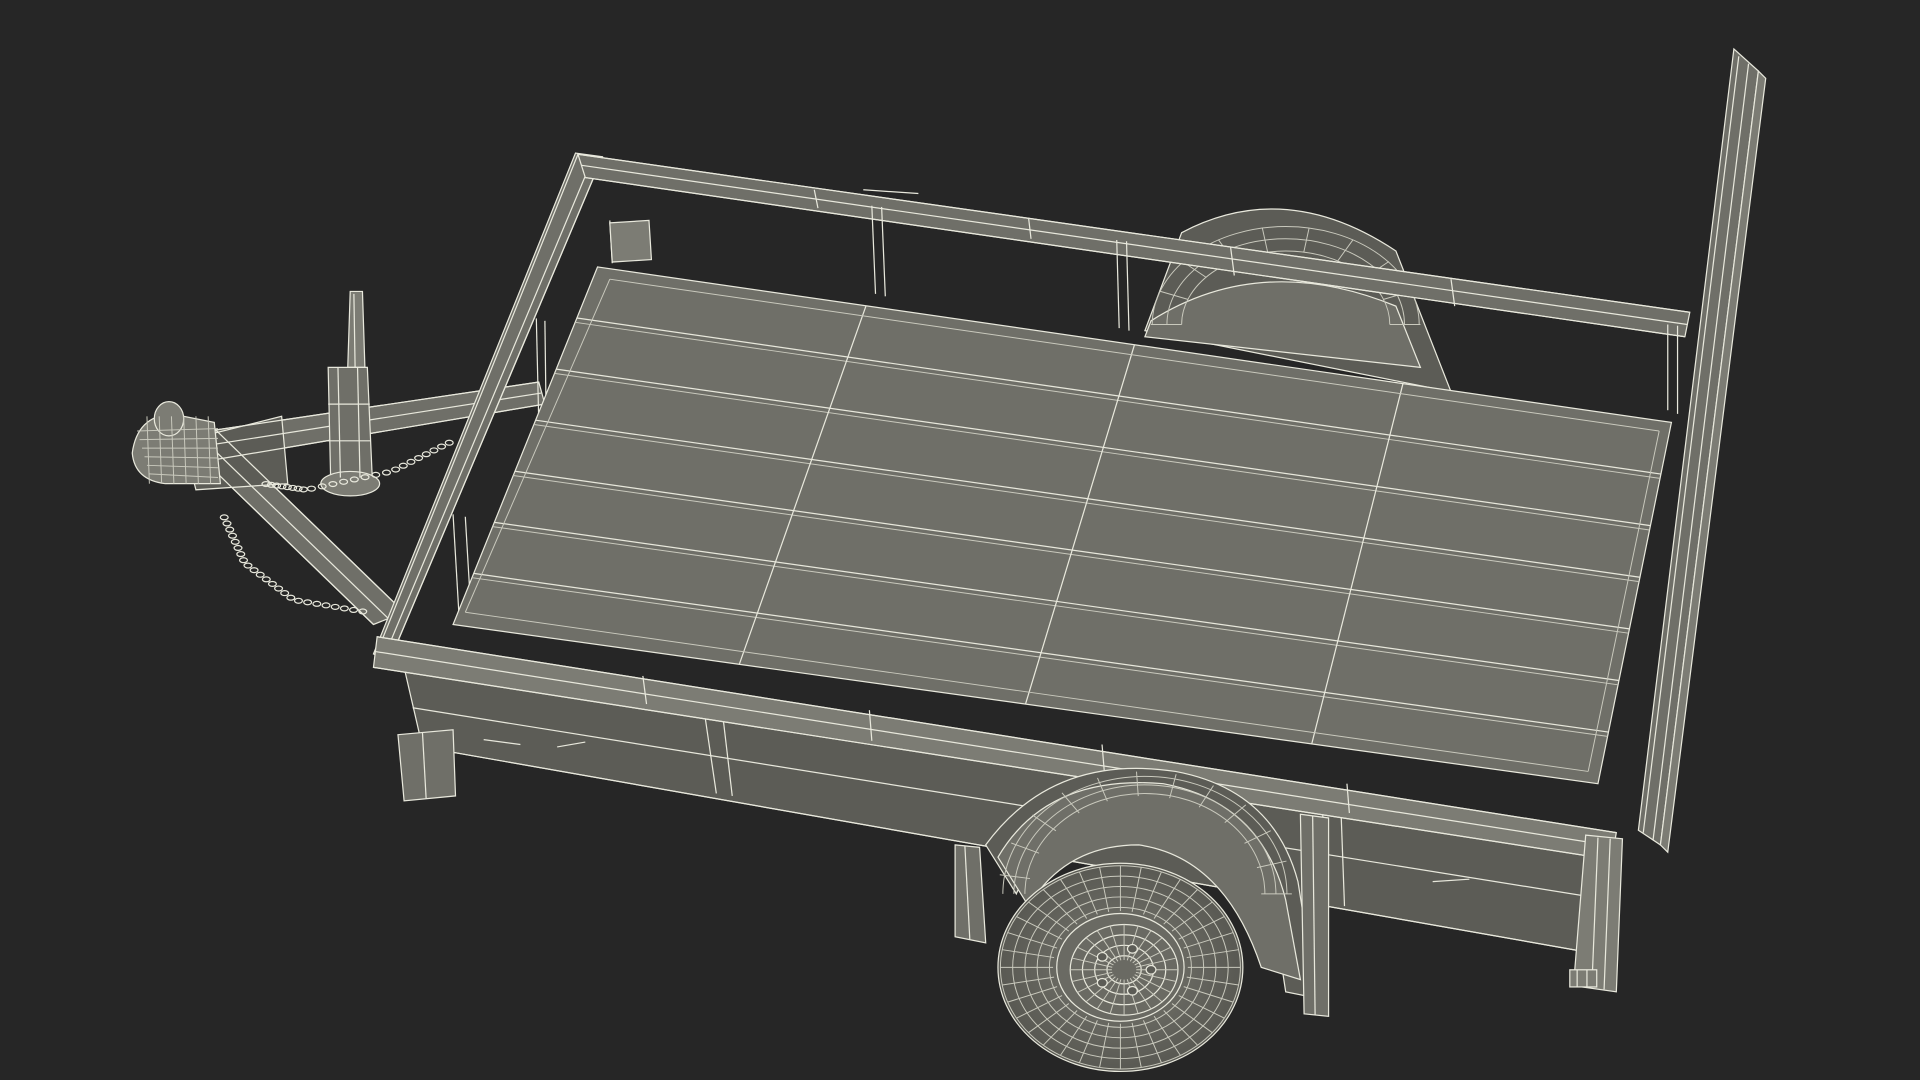  Describe the element at coordinates (176, 443) in the screenshot. I see `hitch-coupler` at that location.